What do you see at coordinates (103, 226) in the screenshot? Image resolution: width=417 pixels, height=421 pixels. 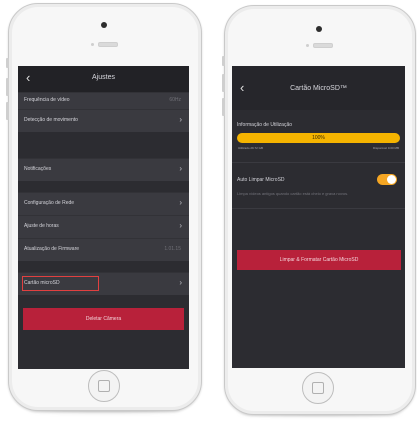 I see `settings-row-time: Ajuste de horas ›` at bounding box center [103, 226].